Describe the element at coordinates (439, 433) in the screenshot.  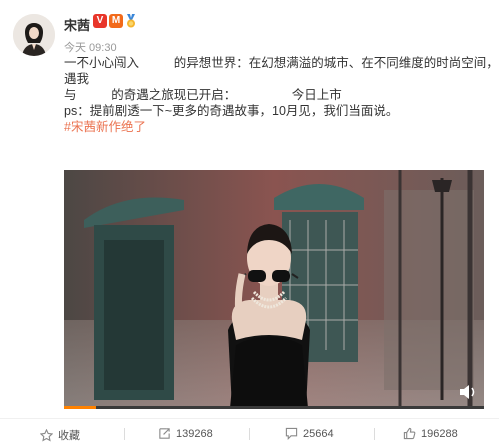
I see `like-count: 196288` at that location.